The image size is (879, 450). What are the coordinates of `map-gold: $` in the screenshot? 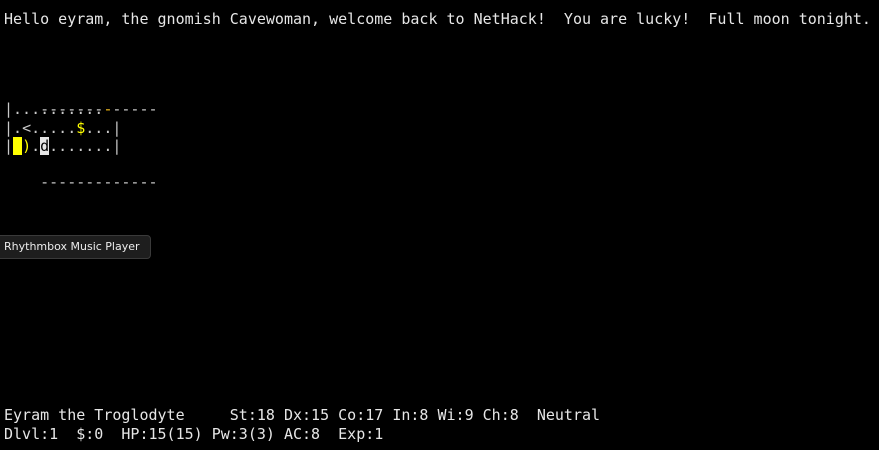 It's located at (81, 128).